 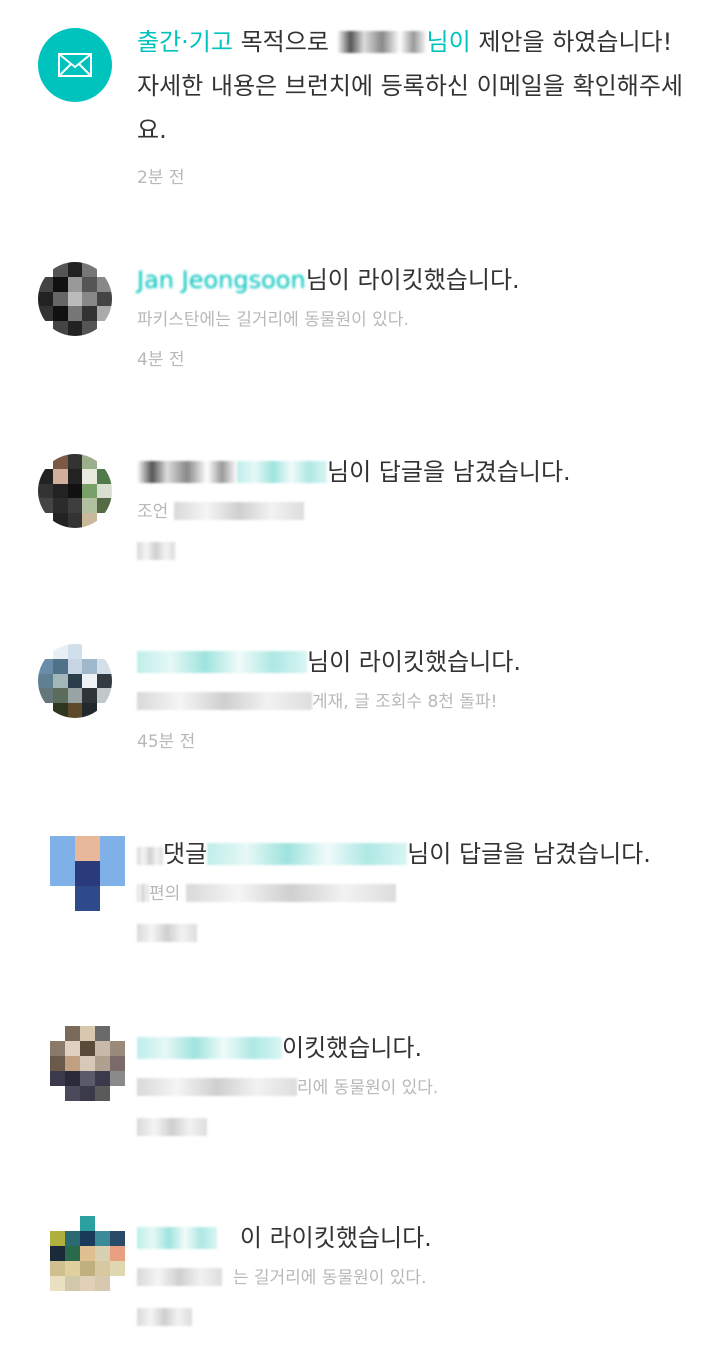 I want to click on notification-message: 님이 답글을 남겼습니다., so click(x=413, y=472).